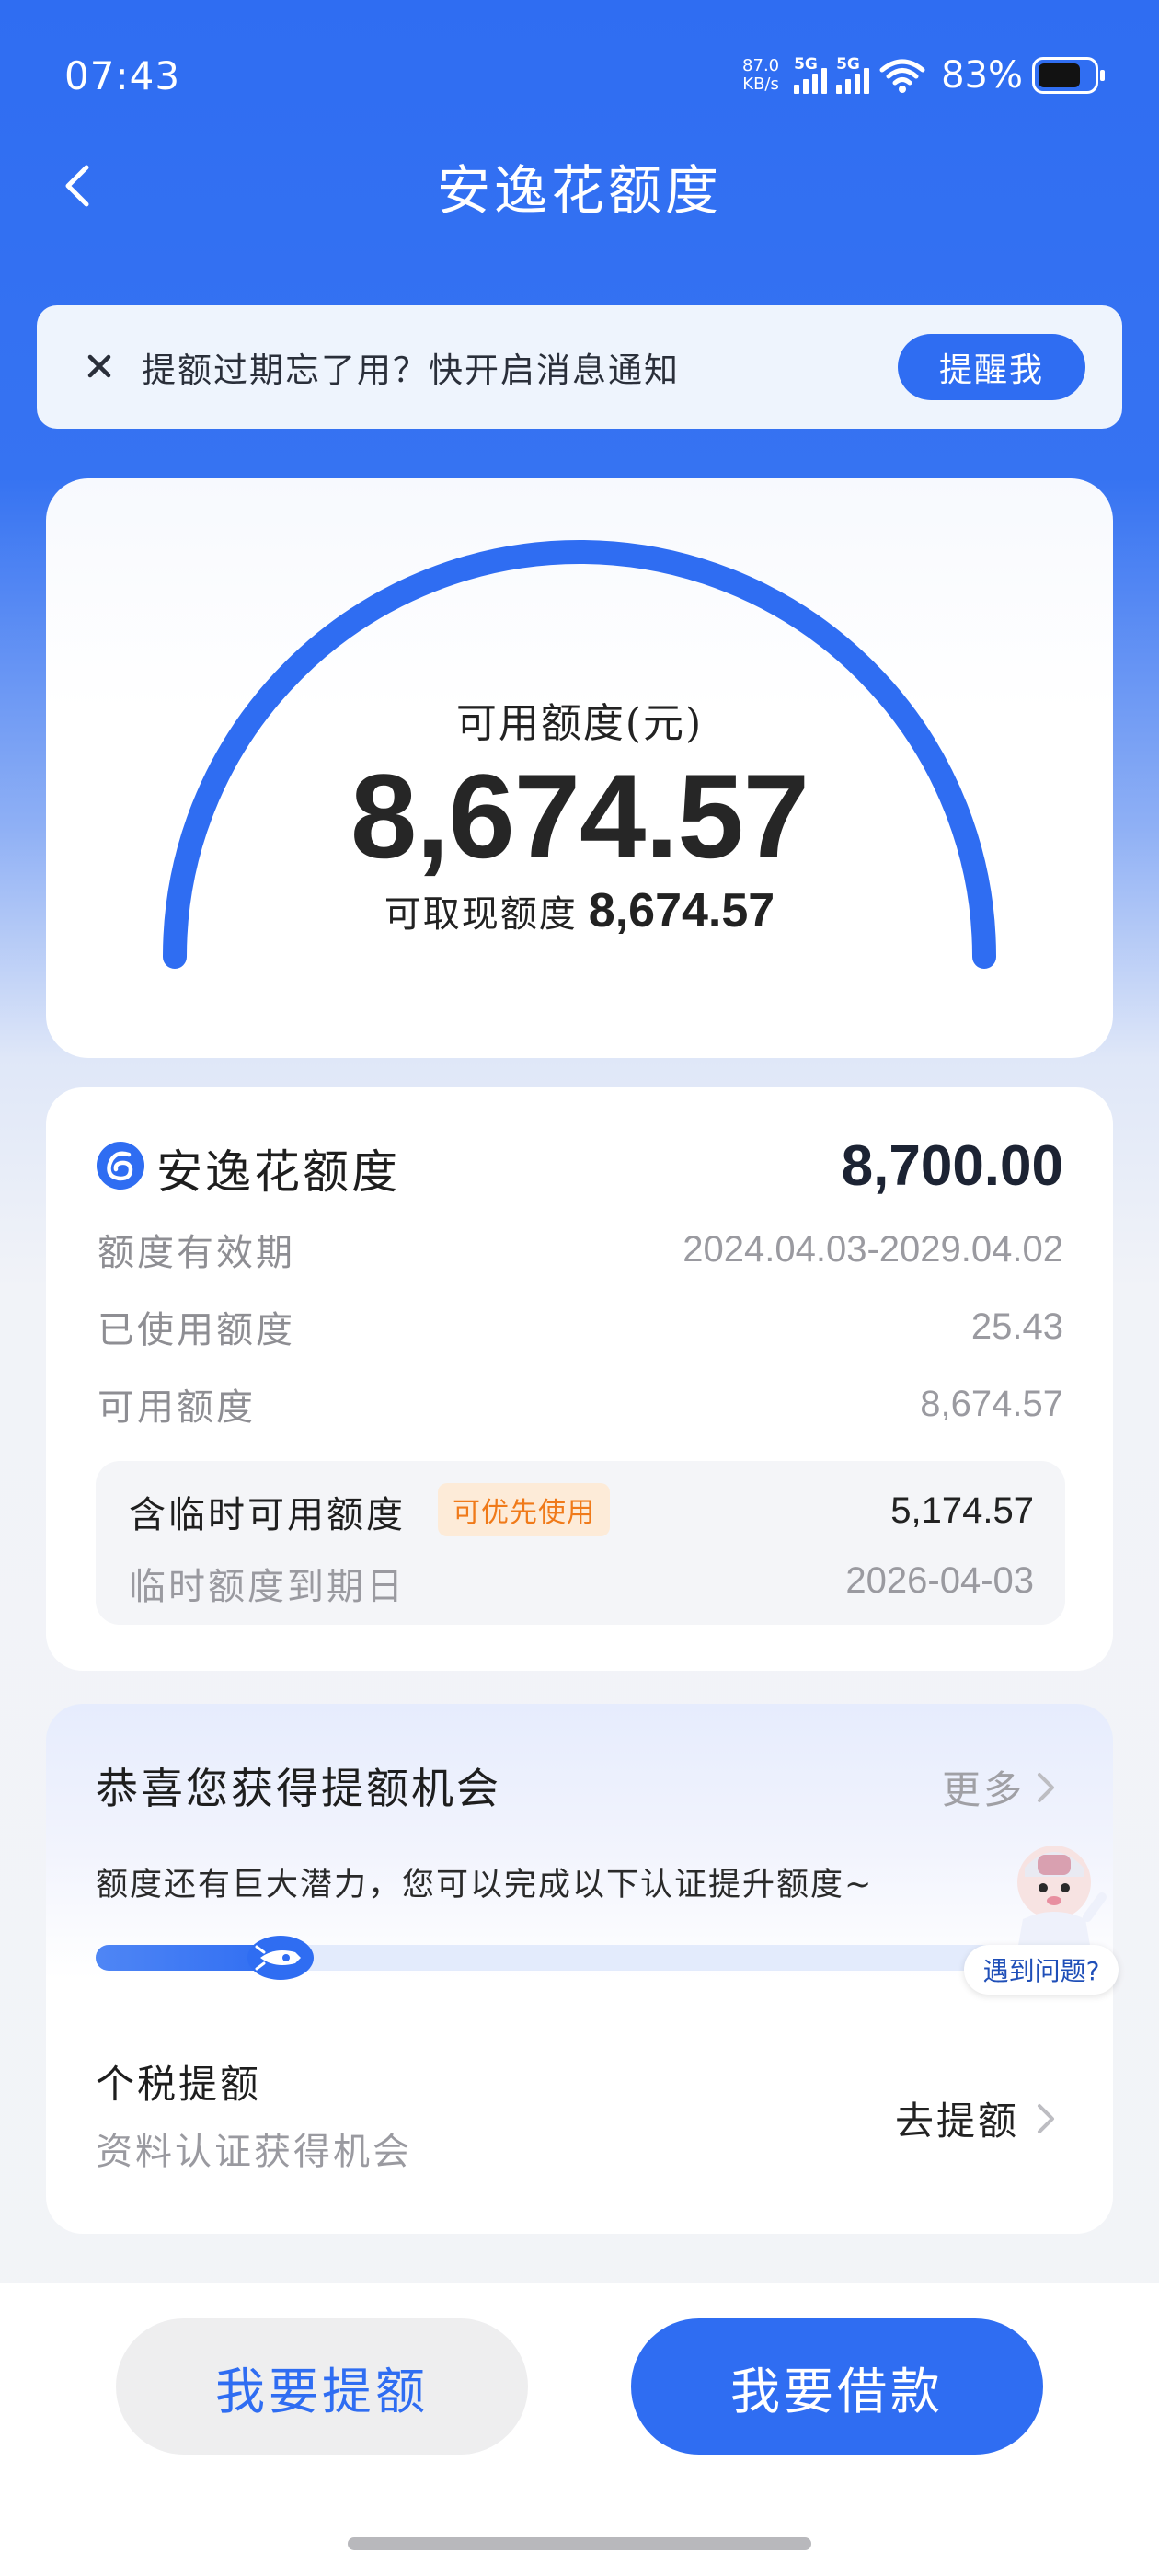 Image resolution: width=1159 pixels, height=2576 pixels. Describe the element at coordinates (485, 1885) in the screenshot. I see `opportunity-description: 额度还有巨大潜力，您可以完成以下认证提升额度~` at that location.